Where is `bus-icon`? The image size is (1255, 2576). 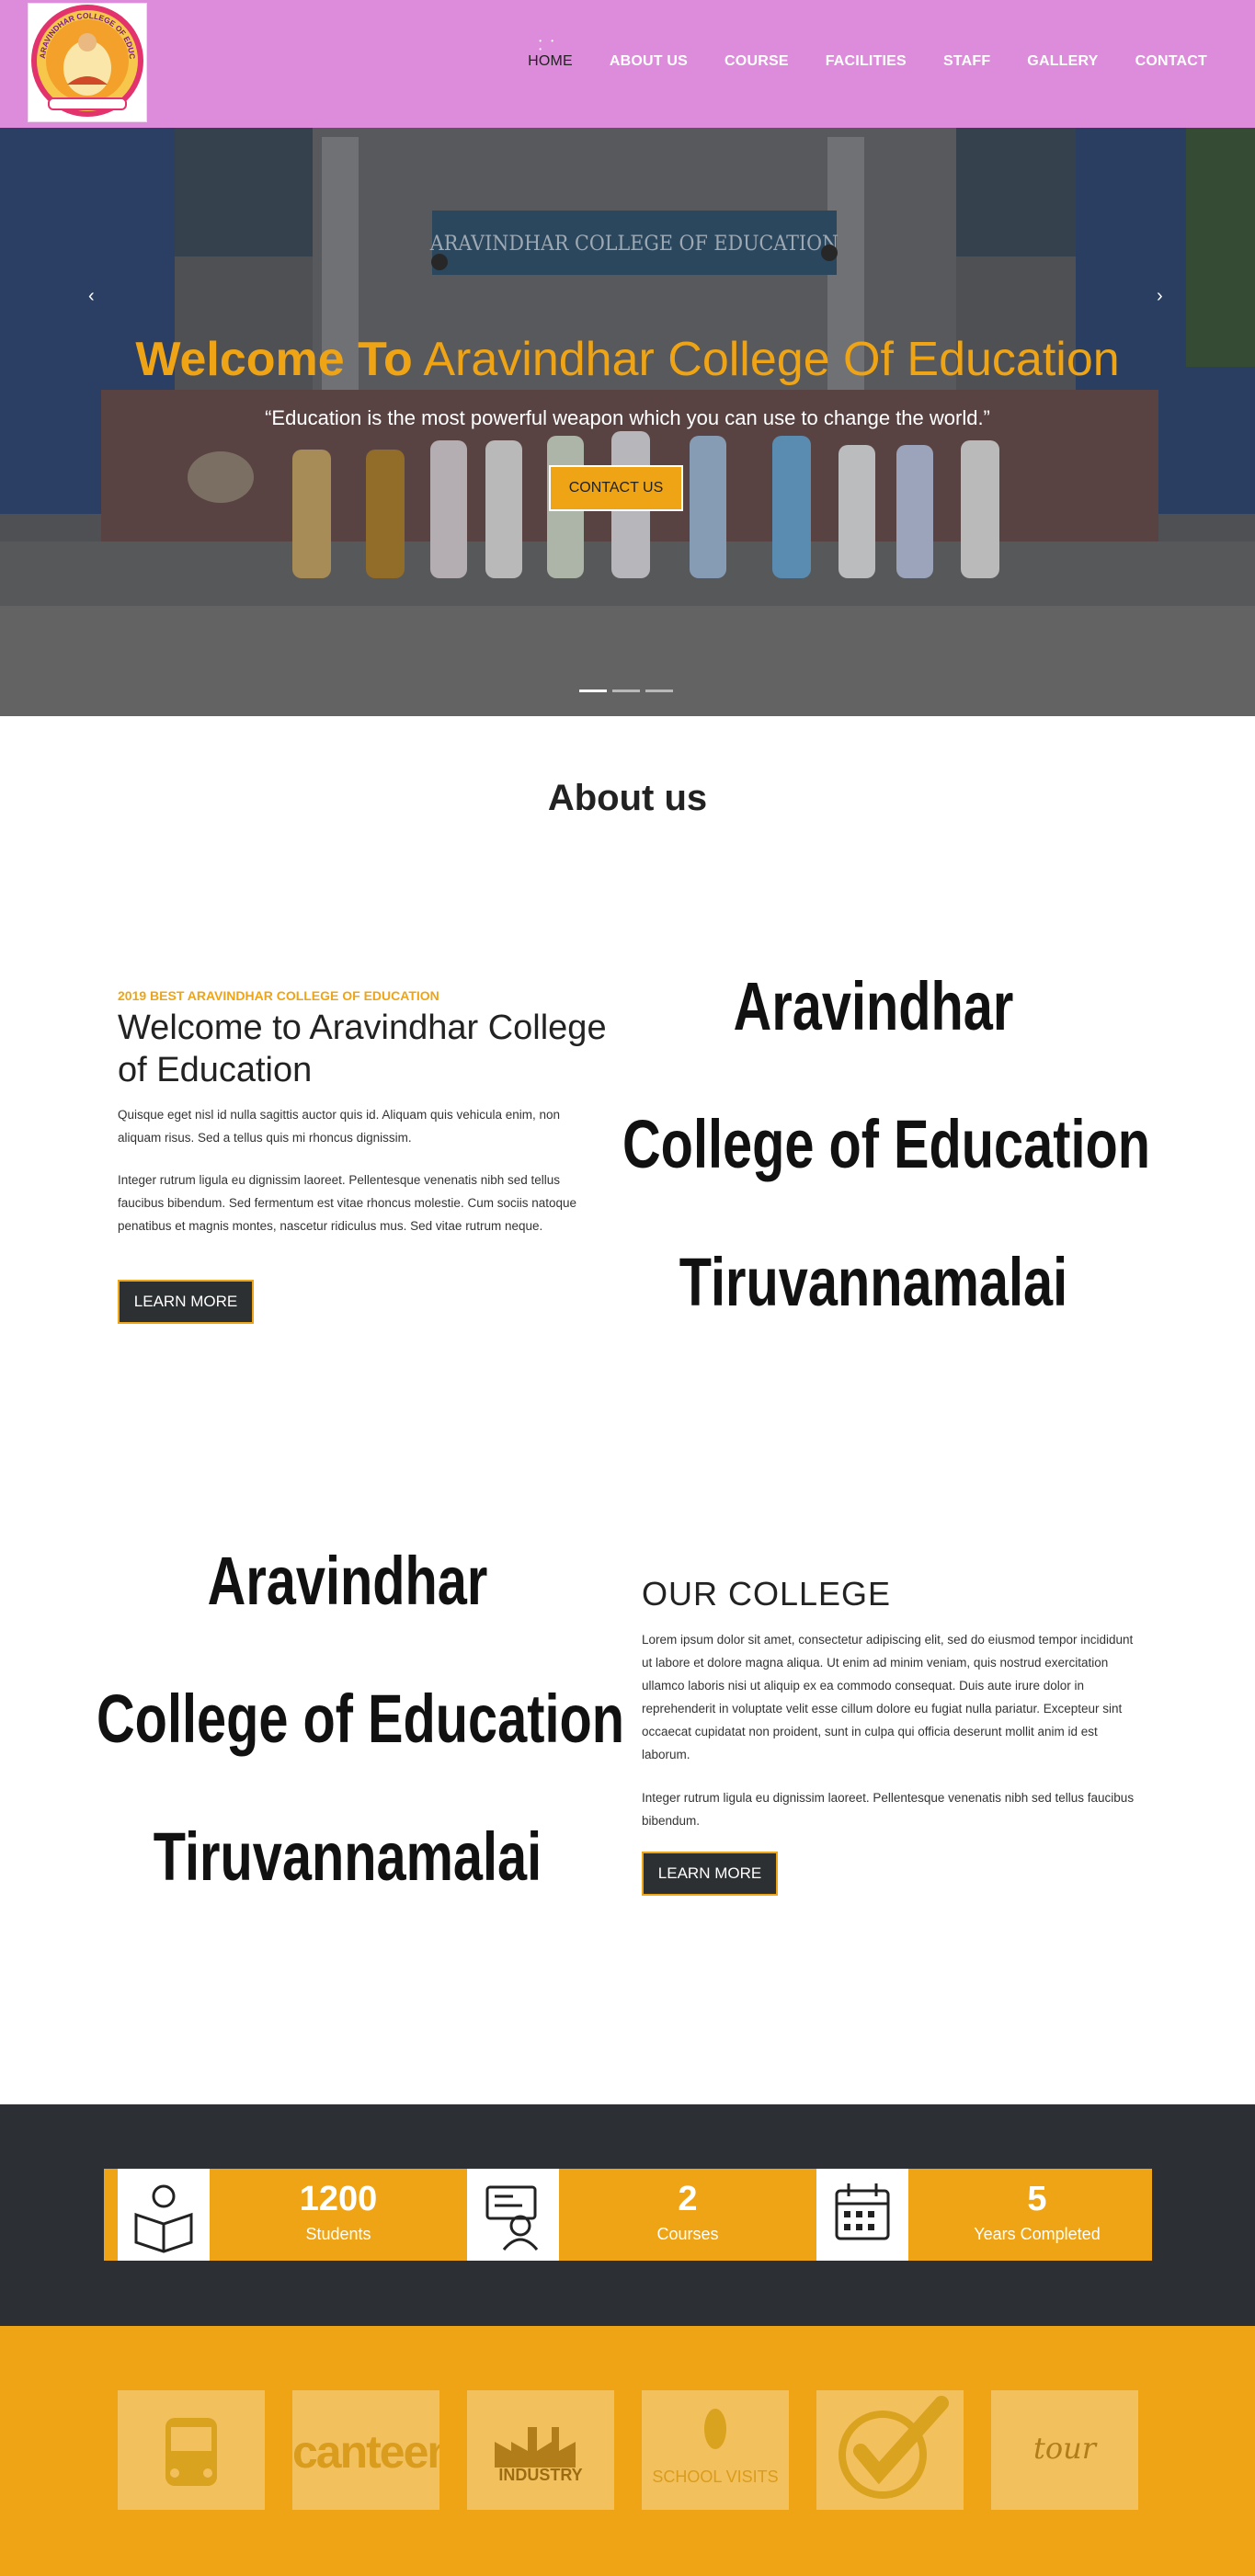
bus-icon is located at coordinates (191, 2452).